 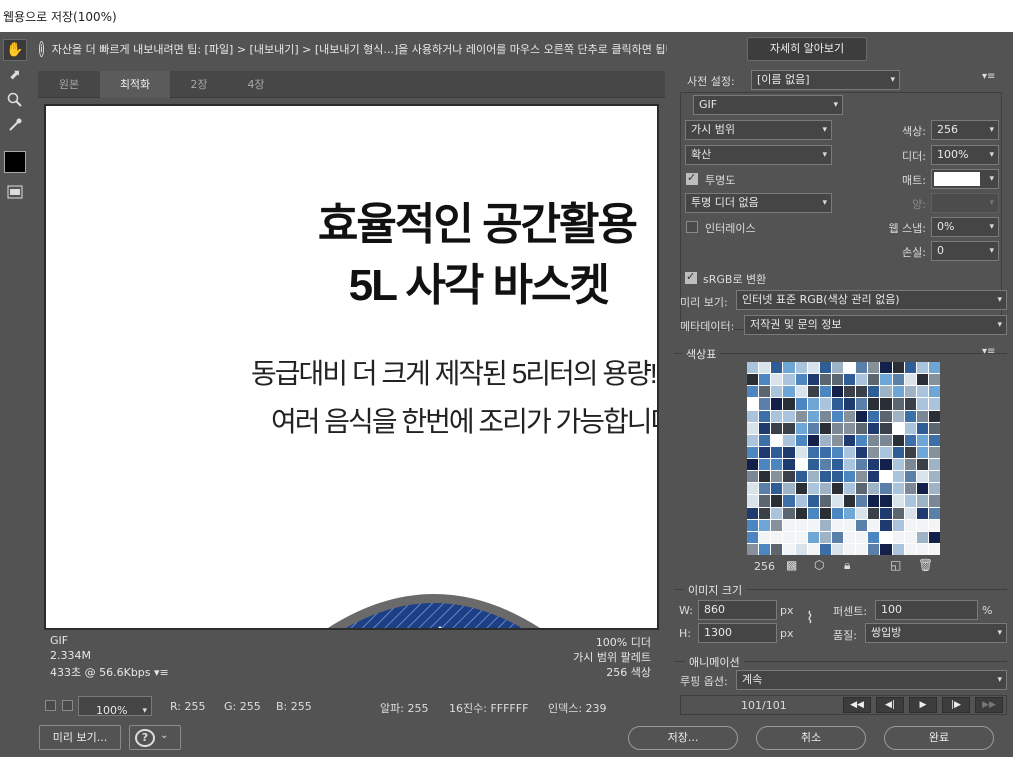 What do you see at coordinates (768, 105) in the screenshot?
I see `format-select: GIF ▾` at bounding box center [768, 105].